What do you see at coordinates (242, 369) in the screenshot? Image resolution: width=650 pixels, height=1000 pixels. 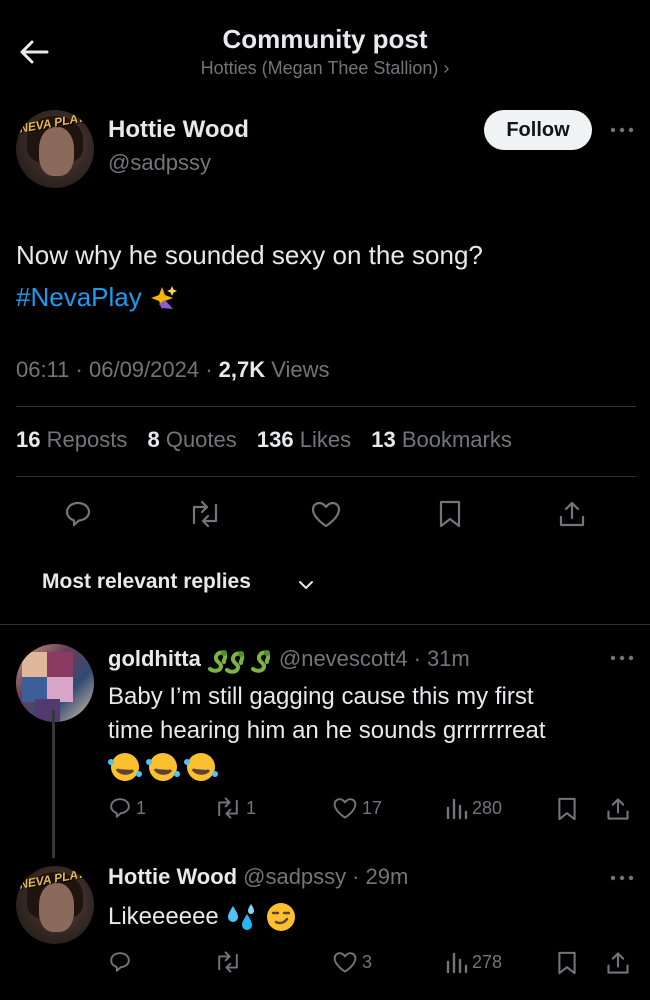 I see `views-count: 2,7K` at bounding box center [242, 369].